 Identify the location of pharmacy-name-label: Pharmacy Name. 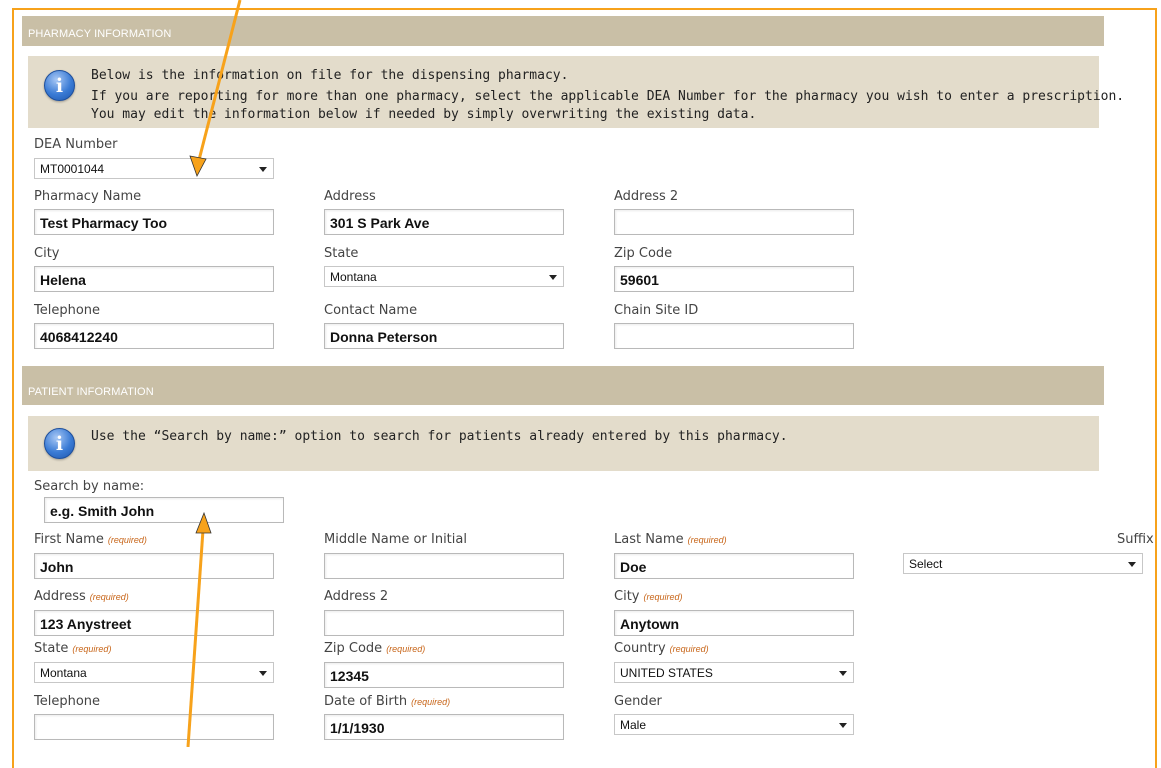
(88, 196).